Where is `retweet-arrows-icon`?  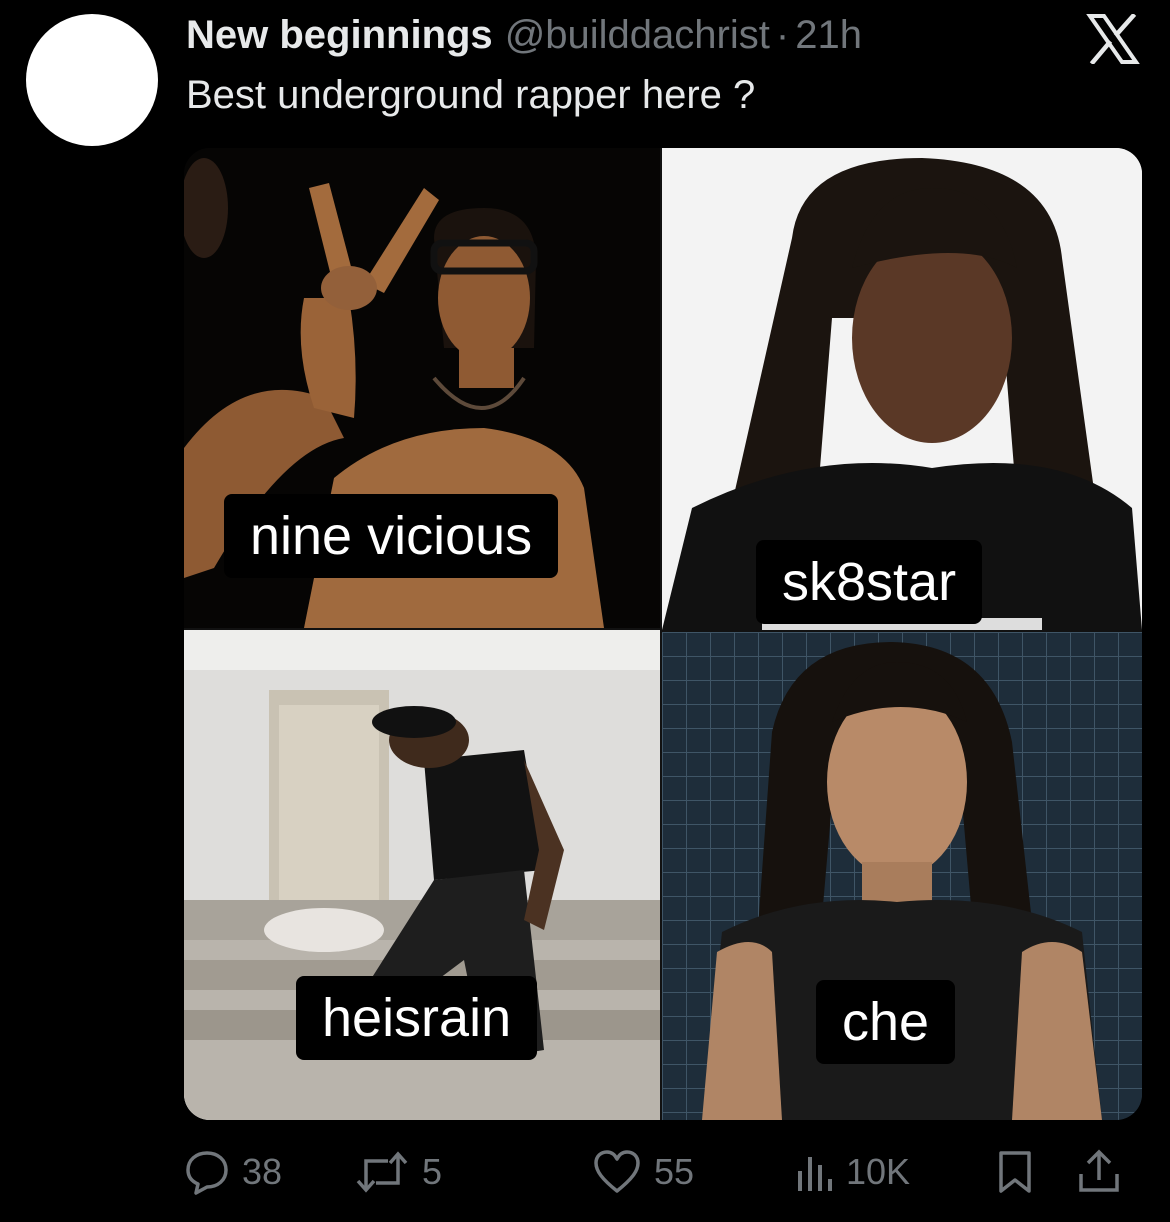 retweet-arrows-icon is located at coordinates (382, 1172).